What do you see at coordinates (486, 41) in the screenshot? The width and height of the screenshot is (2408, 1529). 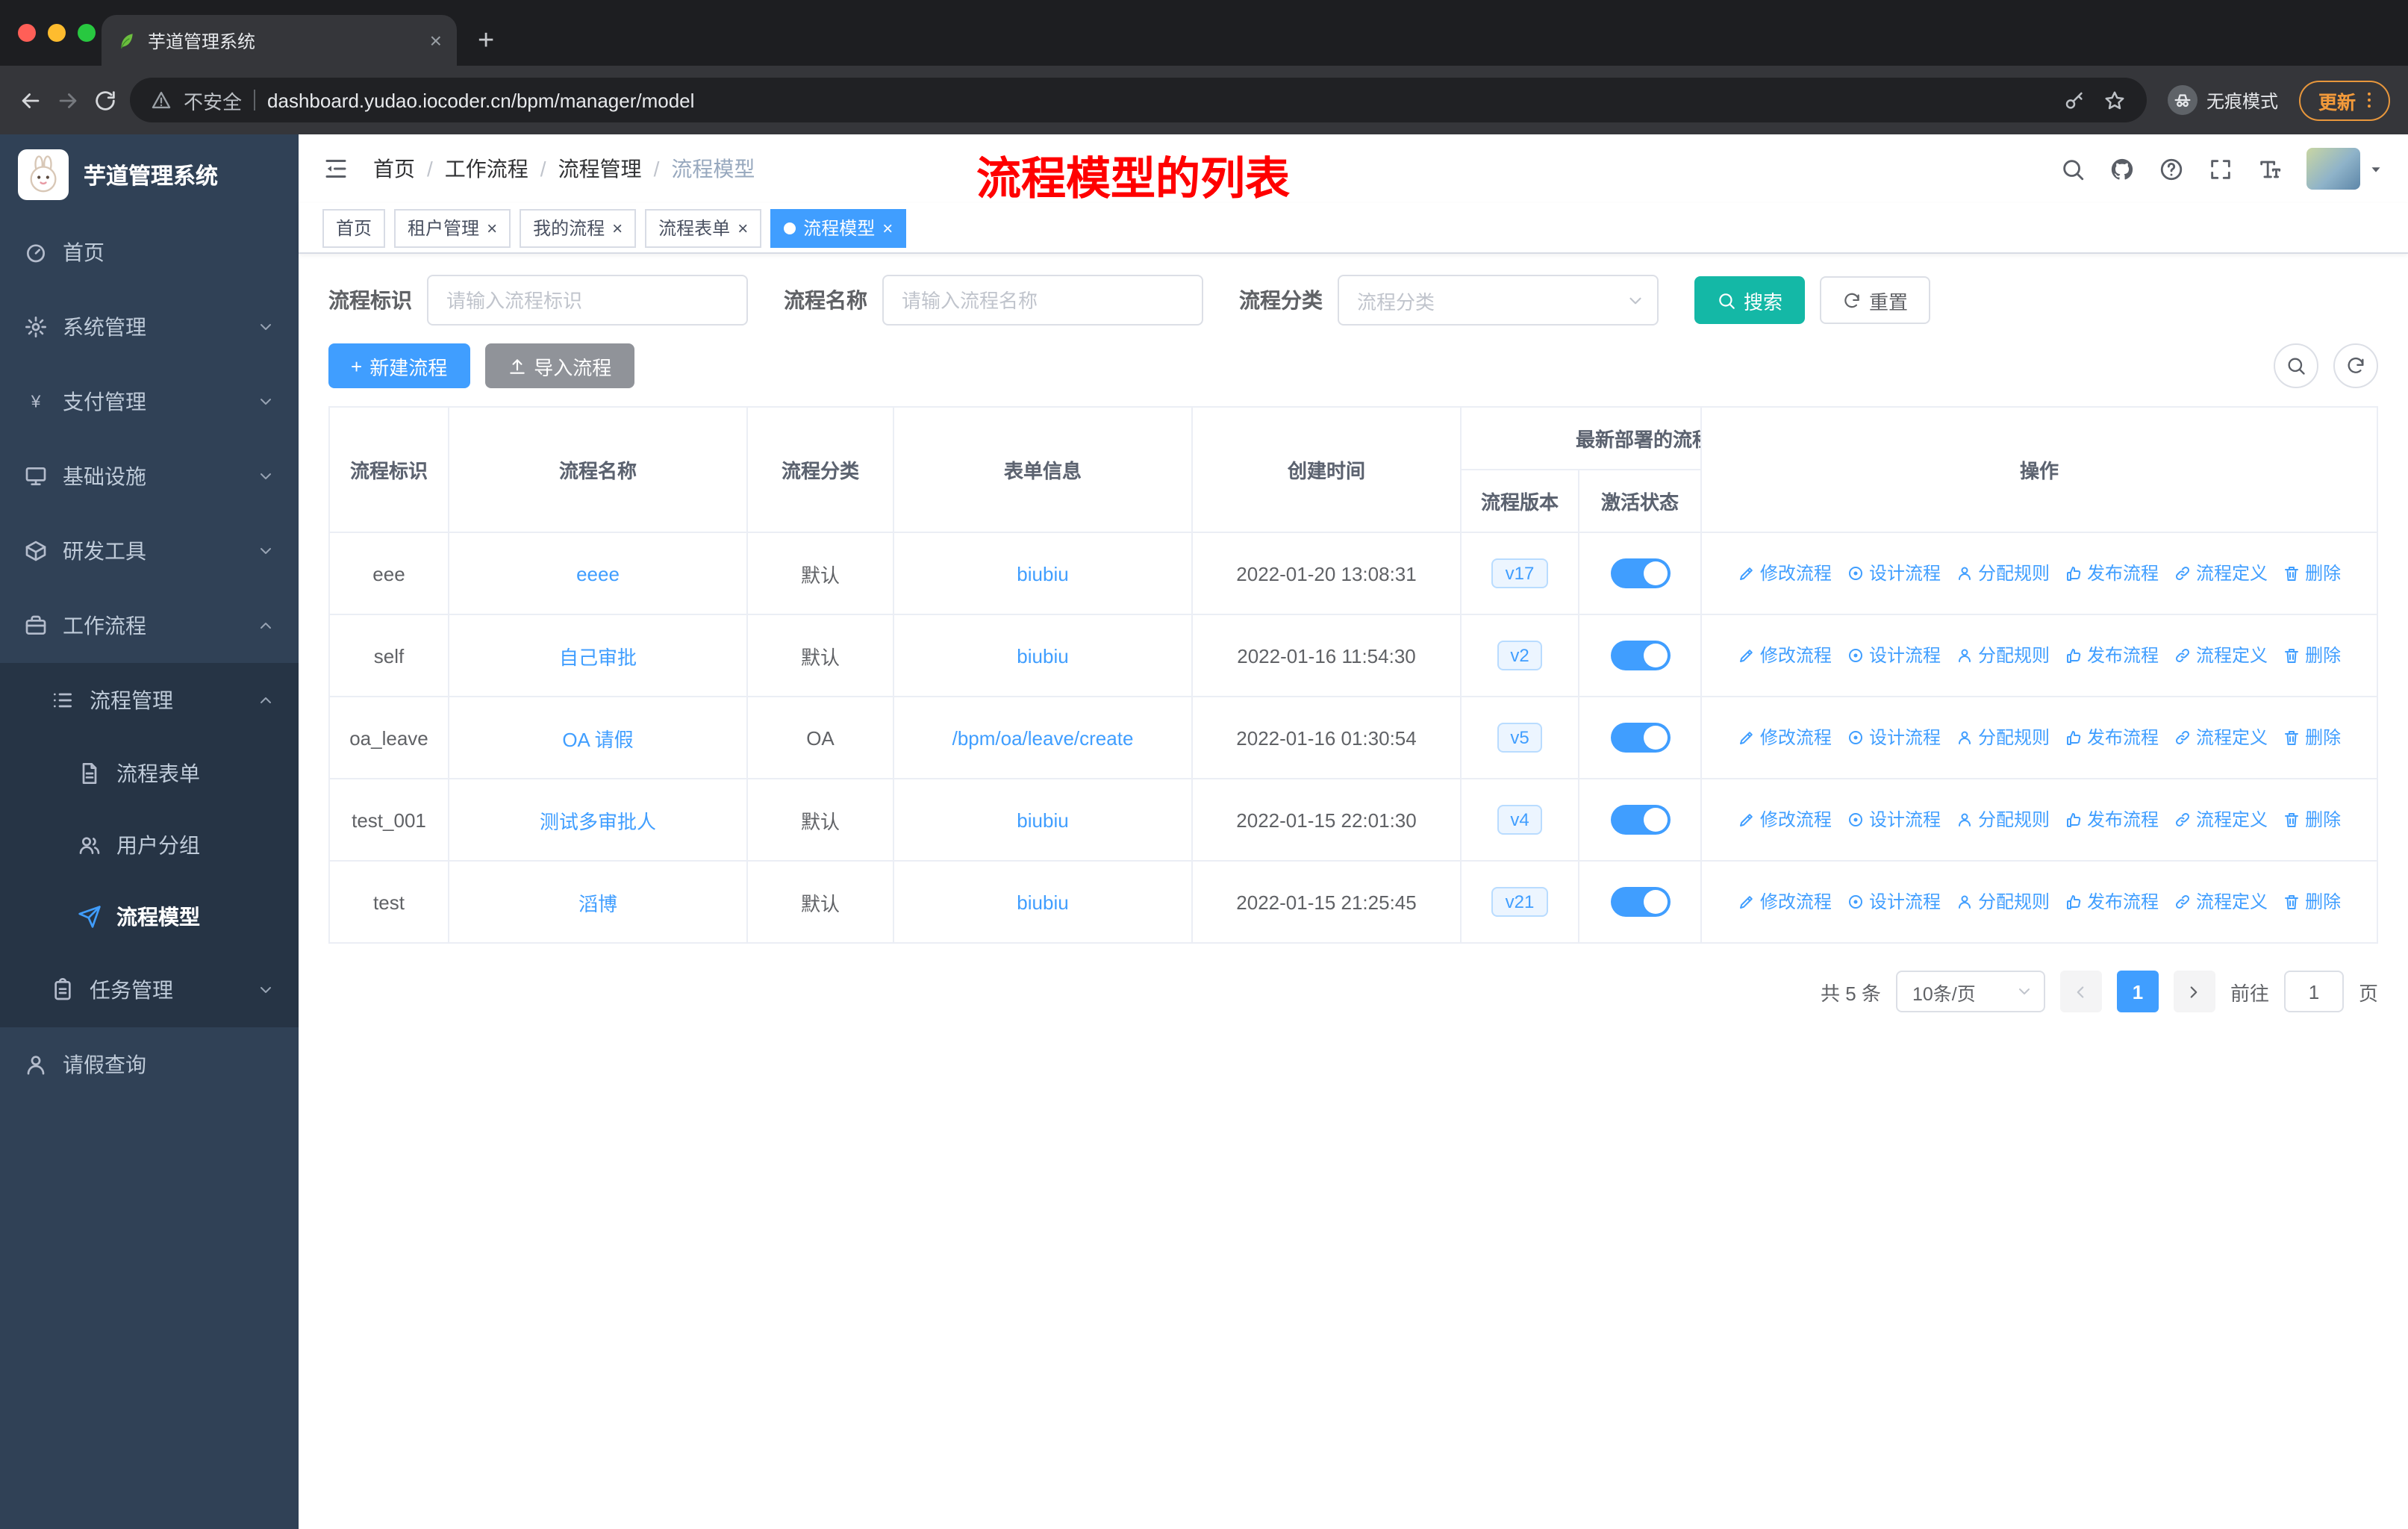 I see `new-tab-button: +` at bounding box center [486, 41].